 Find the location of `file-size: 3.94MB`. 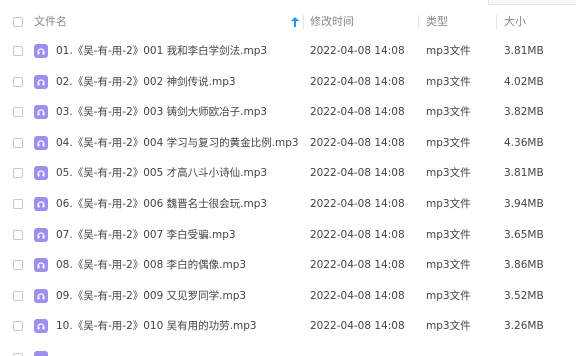

file-size: 3.94MB is located at coordinates (524, 204).